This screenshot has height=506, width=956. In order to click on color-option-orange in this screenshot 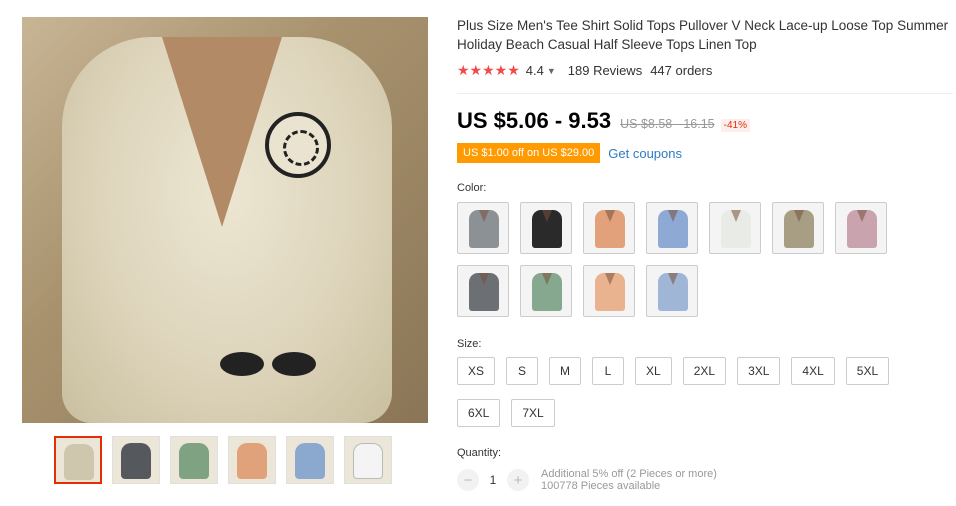, I will do `click(609, 228)`.